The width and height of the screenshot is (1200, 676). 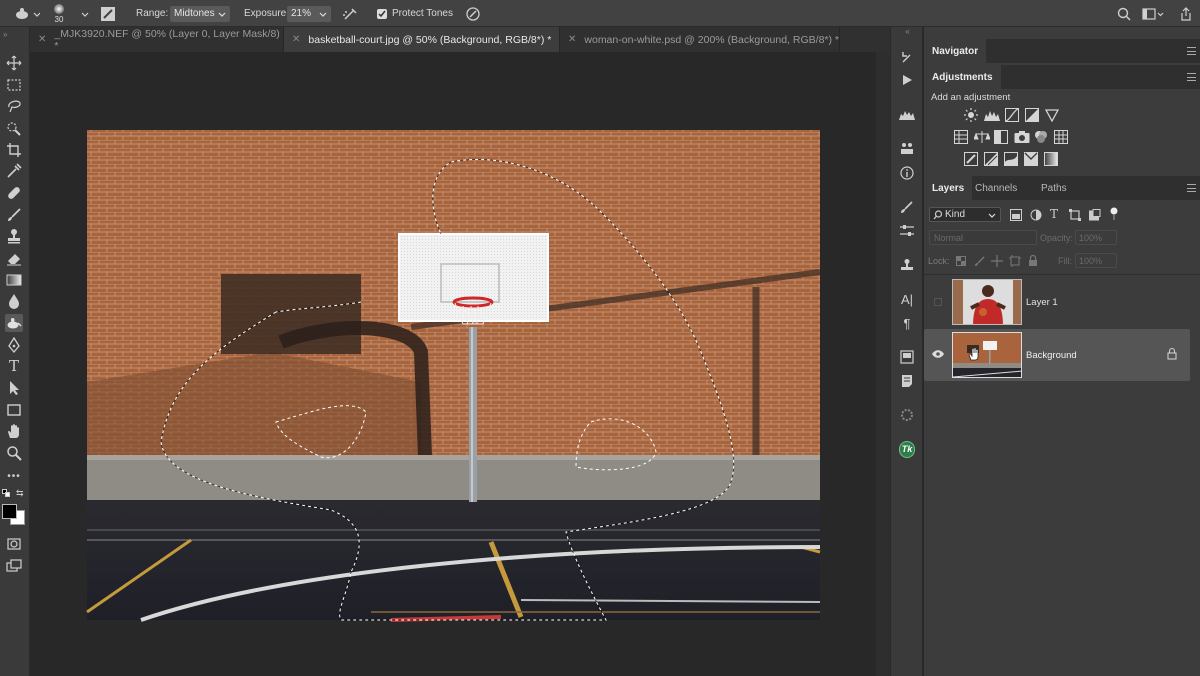 What do you see at coordinates (1036, 216) in the screenshot?
I see `adjustment-layer-filter-icon` at bounding box center [1036, 216].